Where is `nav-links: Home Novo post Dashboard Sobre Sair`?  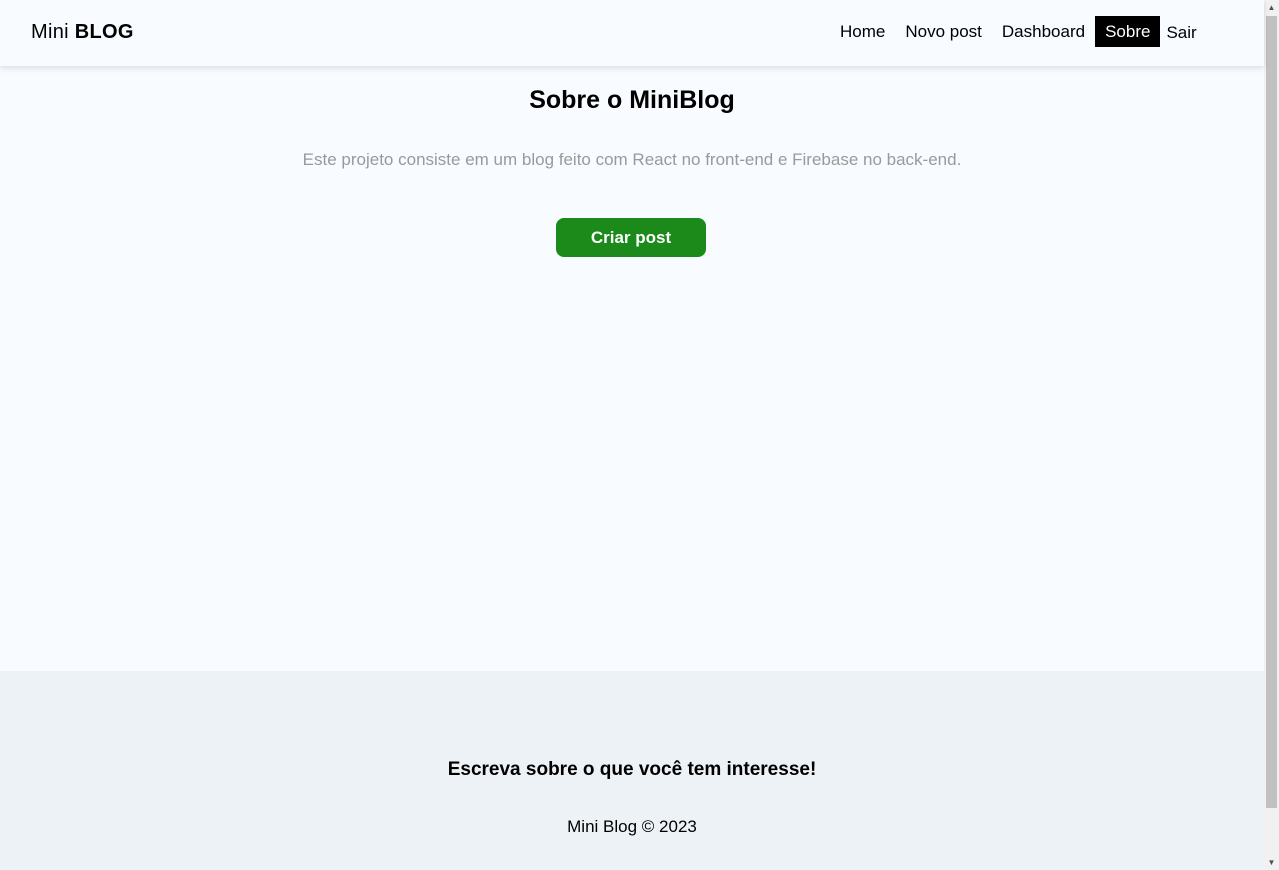 nav-links: Home Novo post Dashboard Sobre Sair is located at coordinates (1016, 31).